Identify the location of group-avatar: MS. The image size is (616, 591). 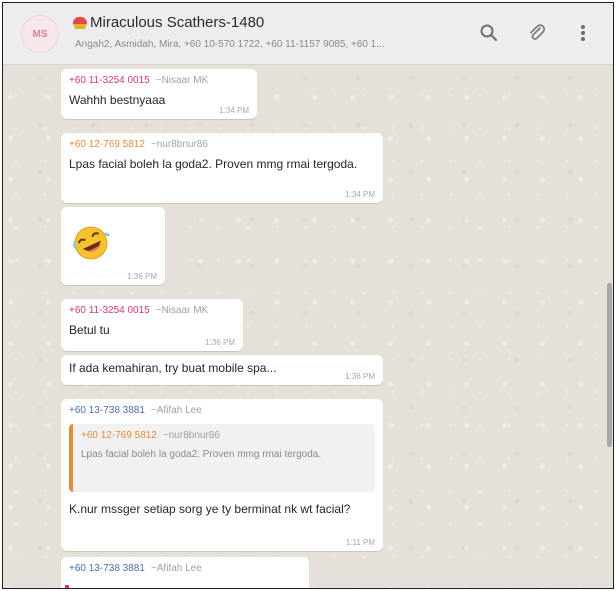
(40, 34).